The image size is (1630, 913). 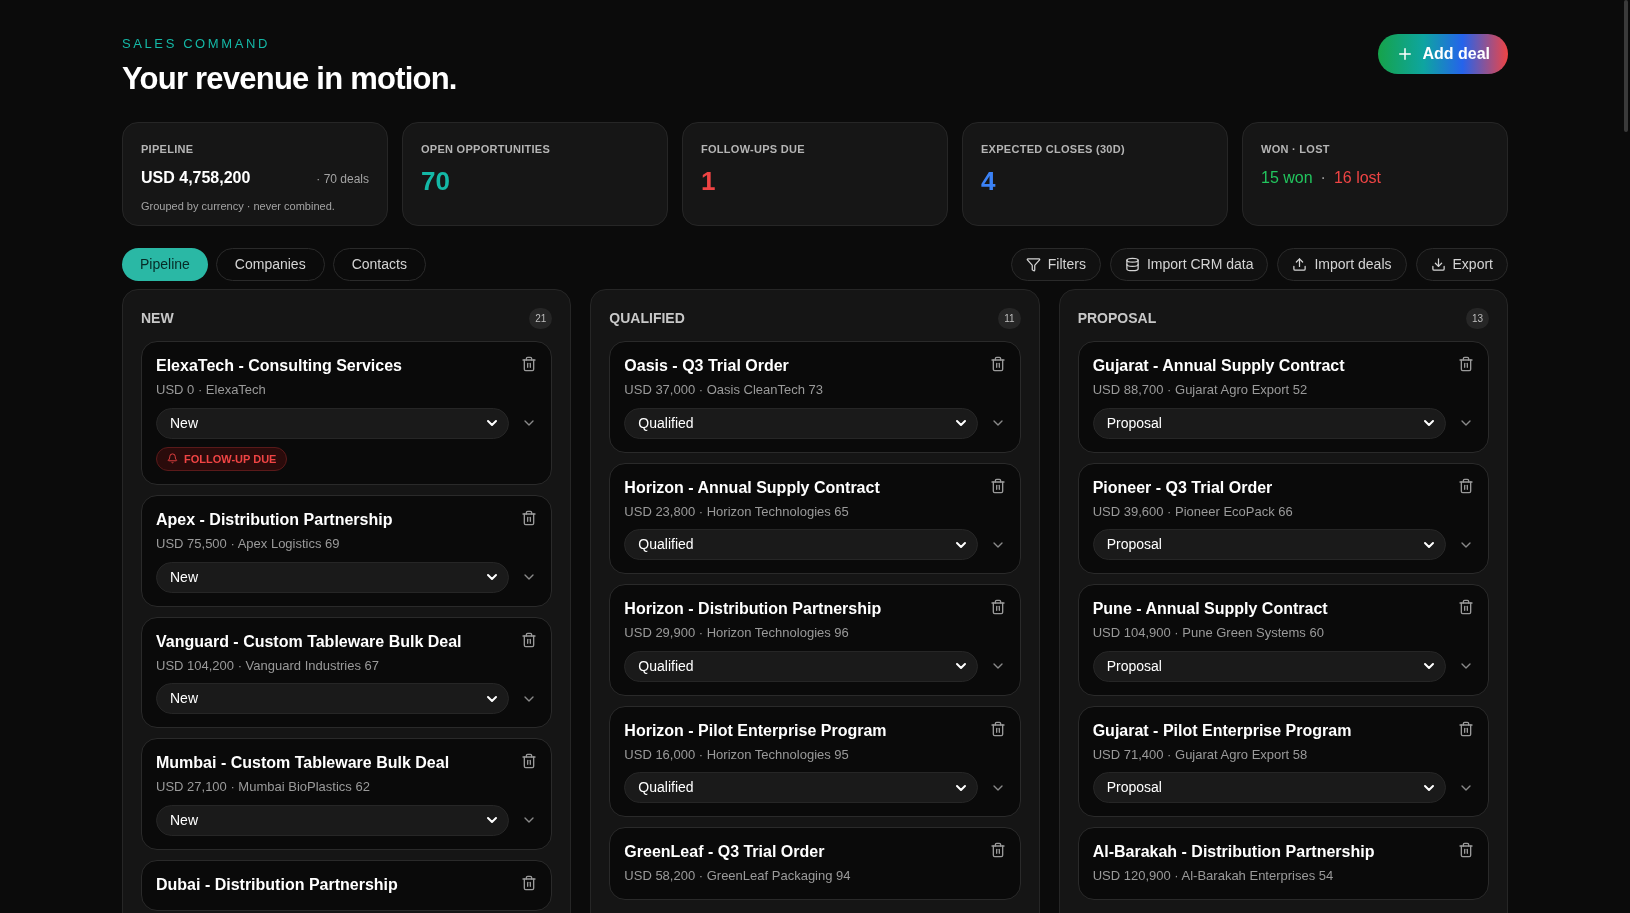 I want to click on deal-card: Pune - Annual Supply Contract USD 104,900 · Pune Green Systems 60 Proposal, so click(x=1283, y=640).